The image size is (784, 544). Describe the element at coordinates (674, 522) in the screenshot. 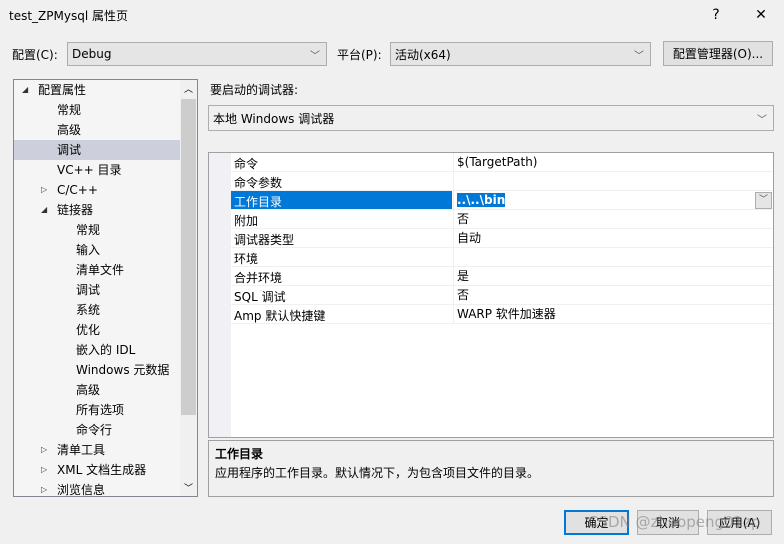

I see `watermark: CSDN @zhaopeng01zp` at that location.